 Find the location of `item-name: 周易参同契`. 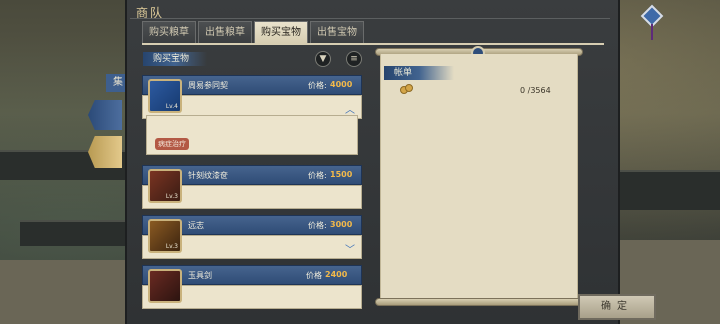

item-name: 周易参同契 is located at coordinates (208, 85).